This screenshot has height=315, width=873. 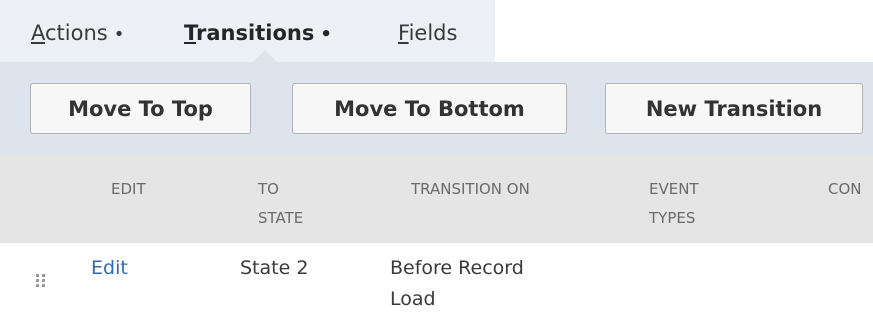 What do you see at coordinates (845, 189) in the screenshot?
I see `column-header-condition: CON` at bounding box center [845, 189].